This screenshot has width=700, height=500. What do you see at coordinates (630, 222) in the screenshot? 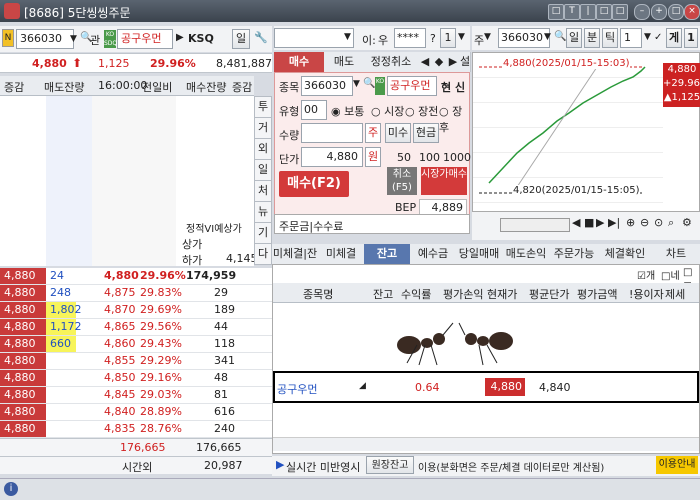
I see `zoom-in-icon: ⊕` at bounding box center [630, 222].